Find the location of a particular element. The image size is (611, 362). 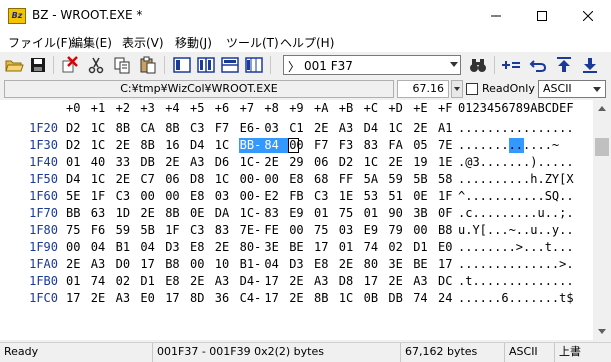

hex-byte-cell: 7E- is located at coordinates (251, 230).